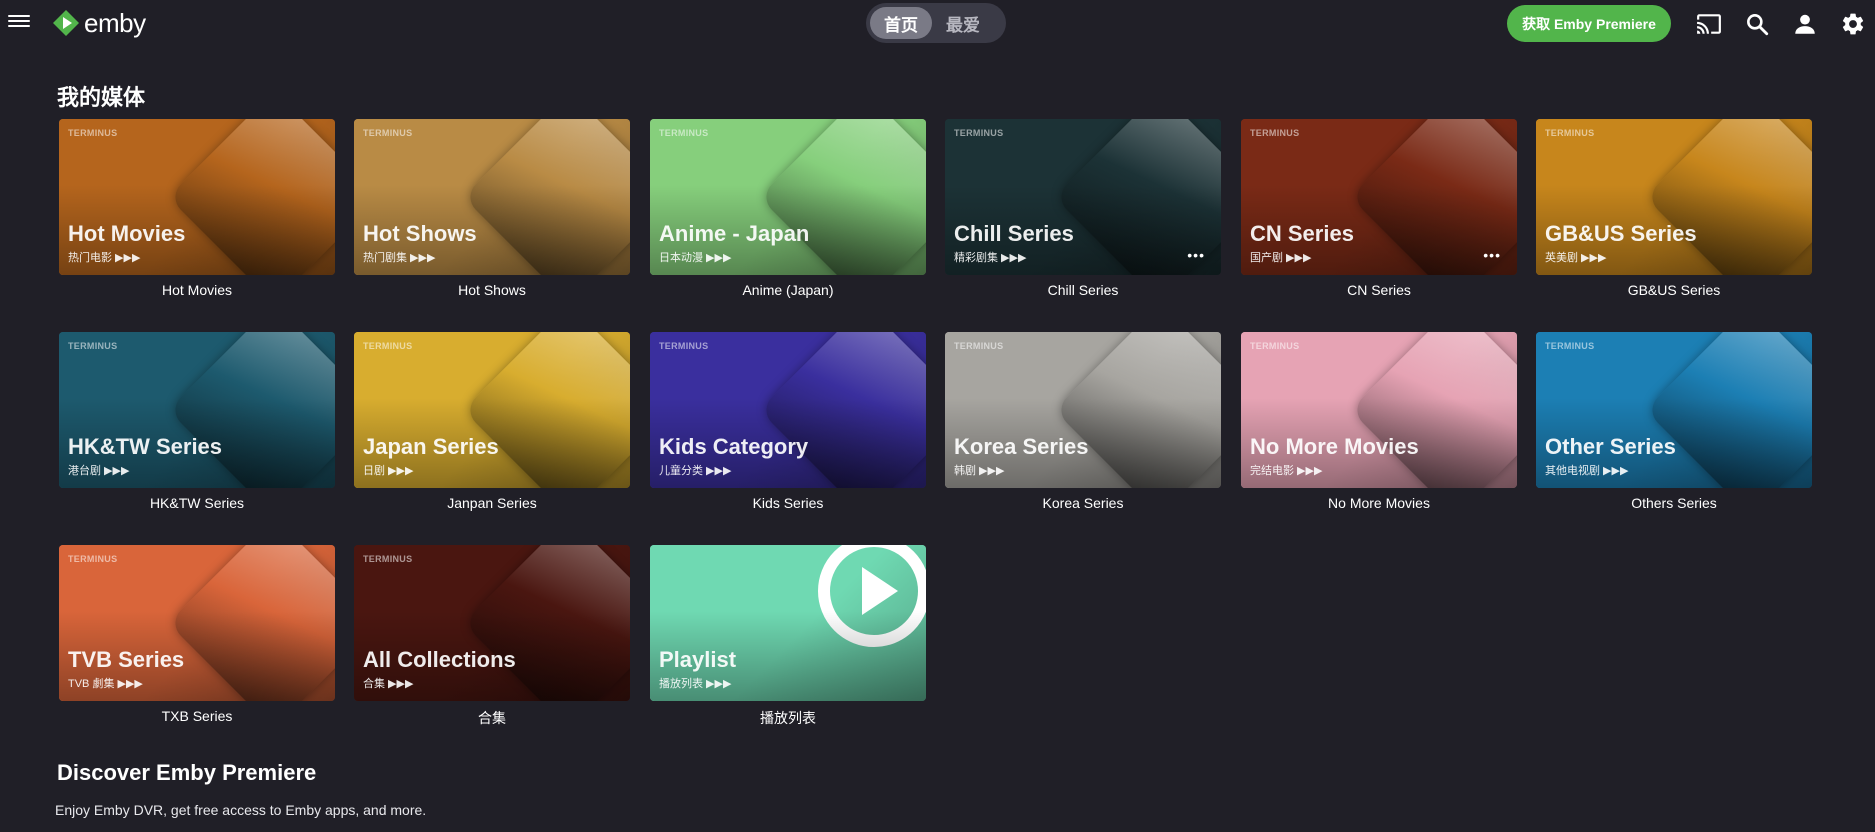 This screenshot has height=832, width=1875. What do you see at coordinates (197, 623) in the screenshot?
I see `library-tile-image: TERMINUS TVB Series TVB 劇集 ▶▶▶` at bounding box center [197, 623].